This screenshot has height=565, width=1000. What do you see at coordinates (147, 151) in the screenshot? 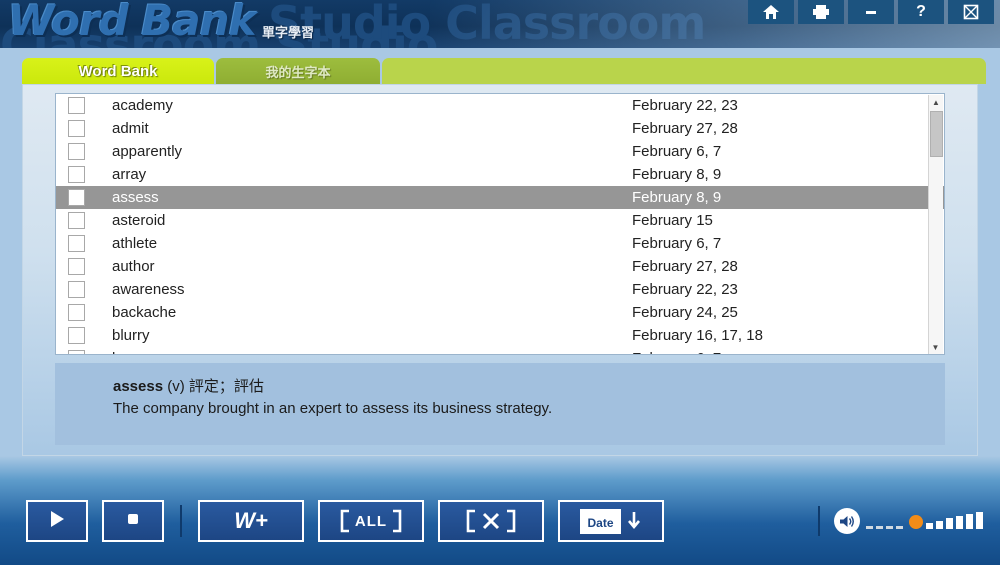
I see `row-word: apparently` at bounding box center [147, 151].